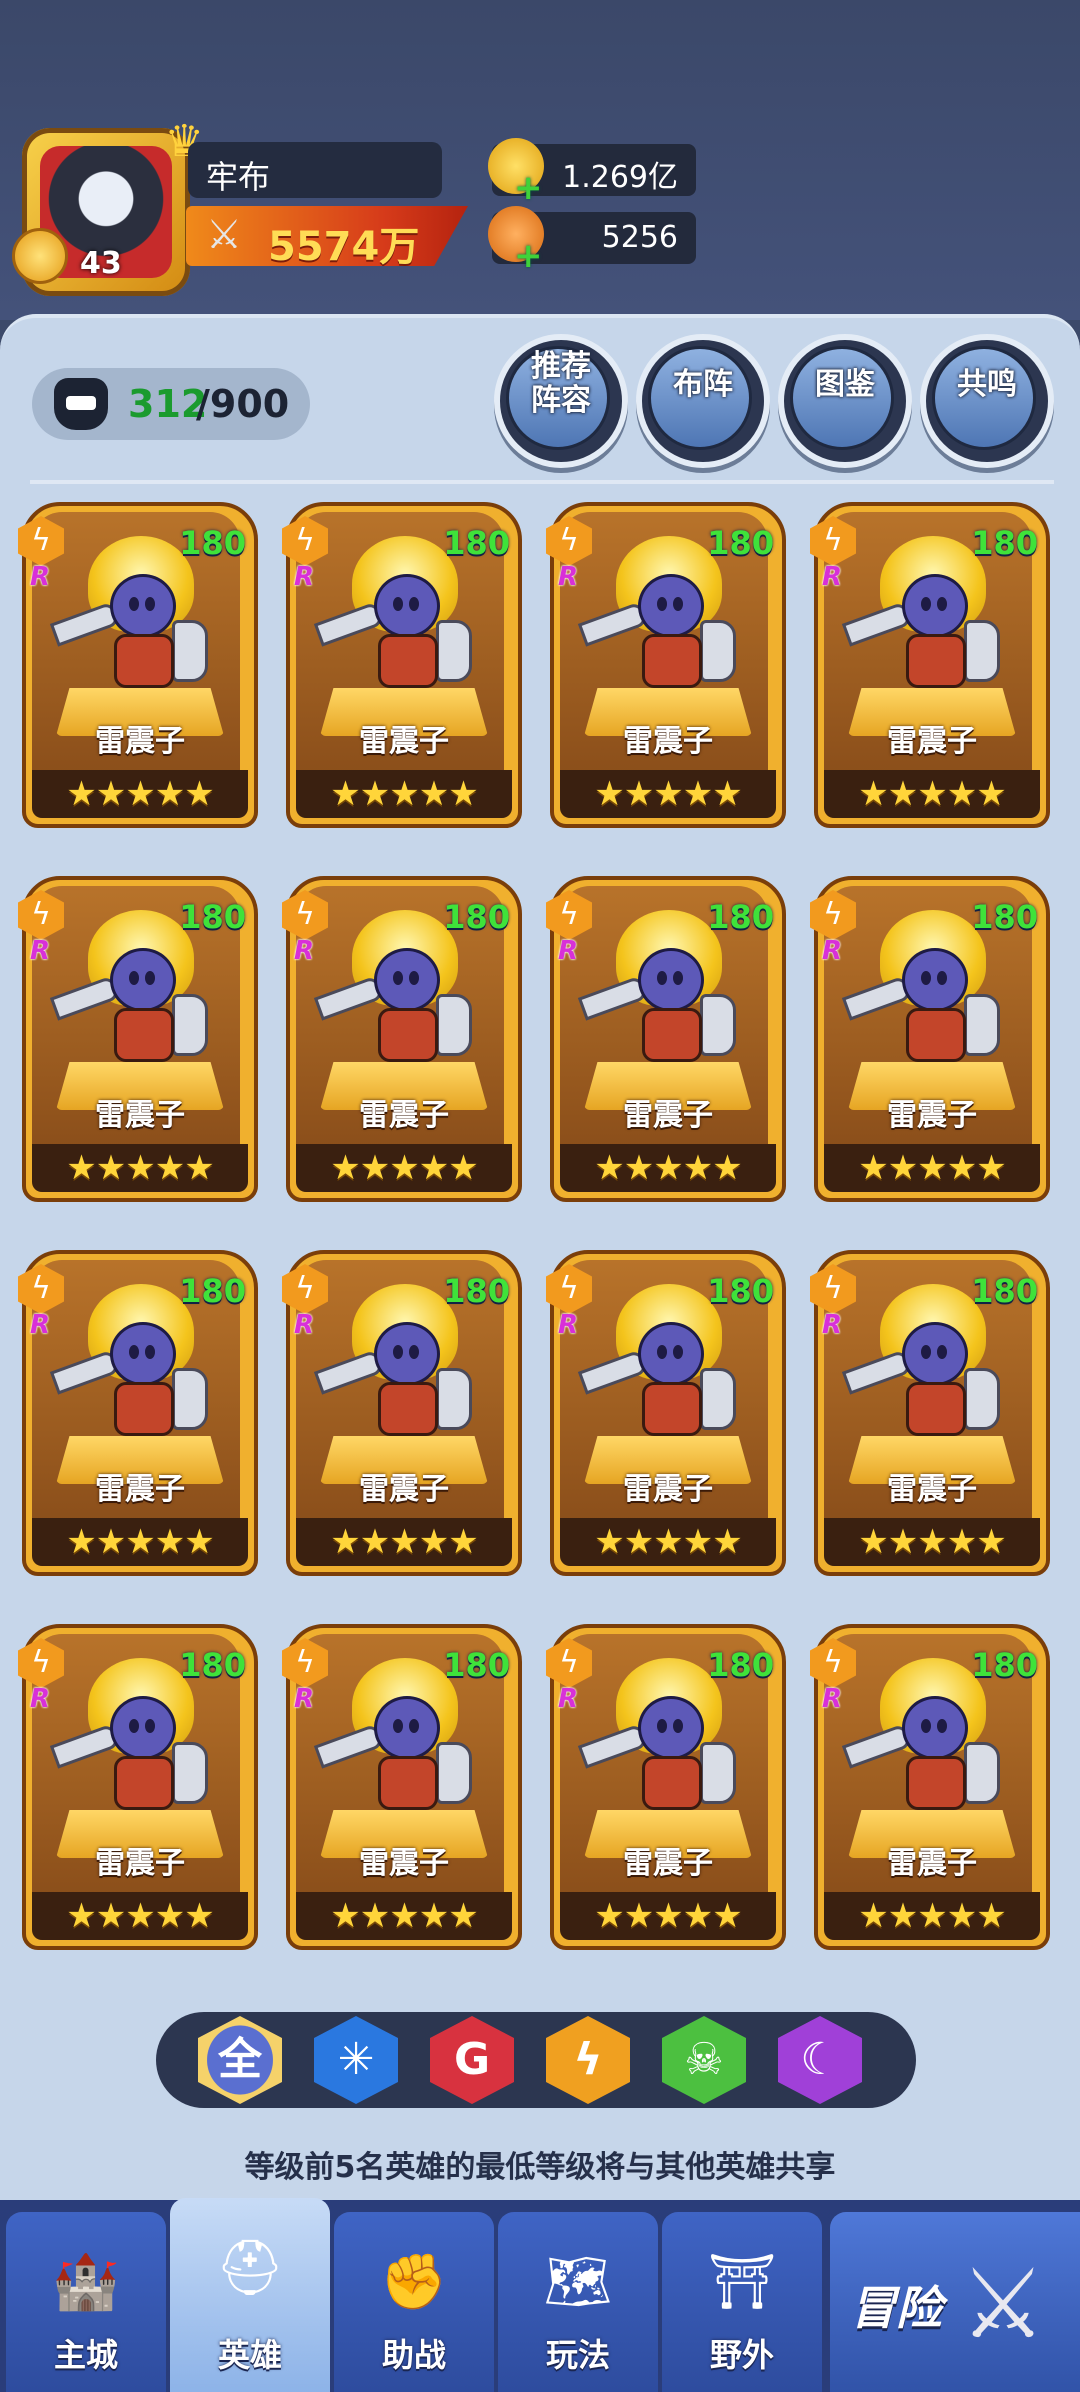  I want to click on map-icon: 🗺, so click(578, 2281).